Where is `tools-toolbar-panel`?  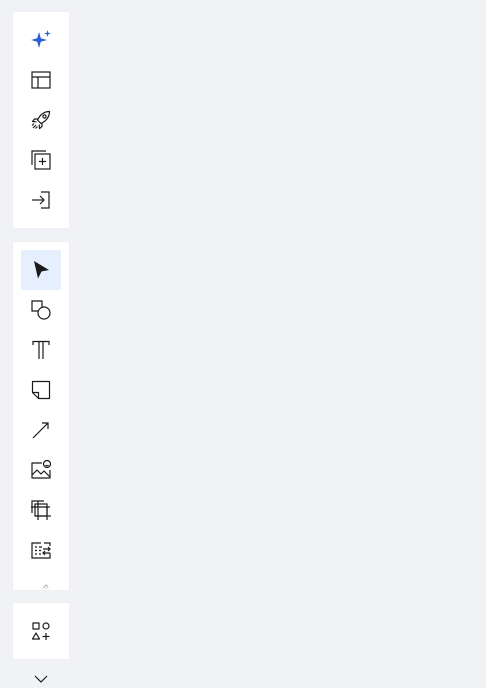 tools-toolbar-panel is located at coordinates (41, 416).